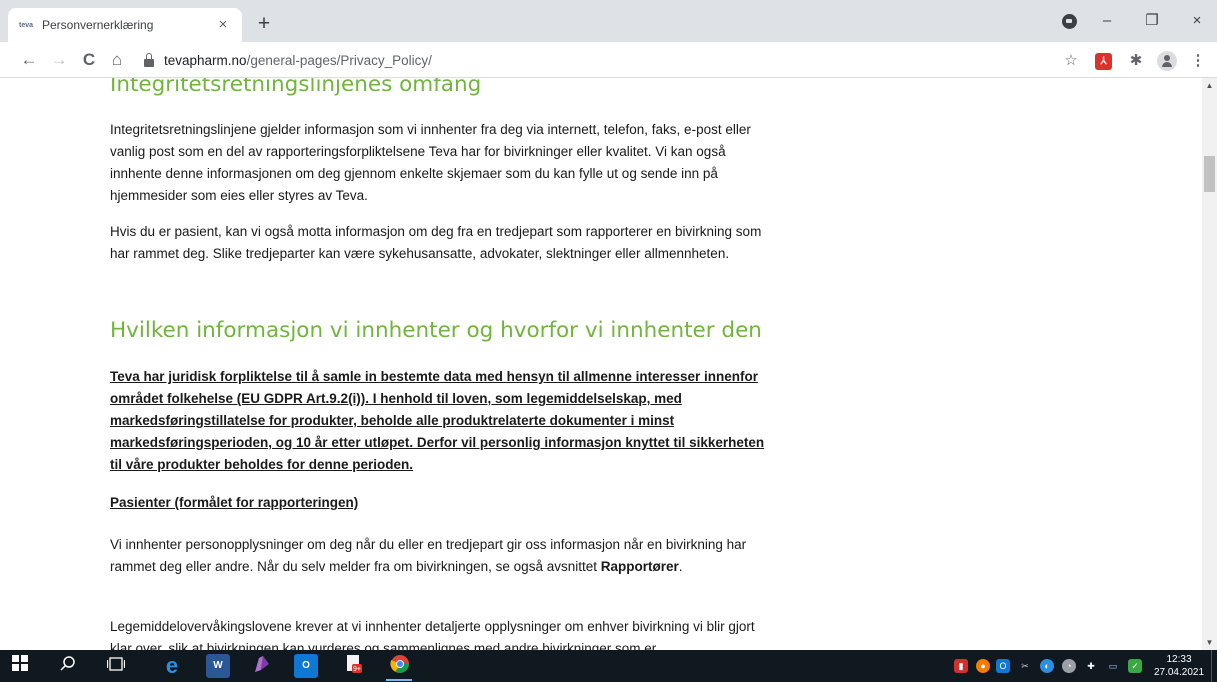 The height and width of the screenshot is (682, 1217). I want to click on pdf-reader-app-icon: 9+, so click(354, 666).